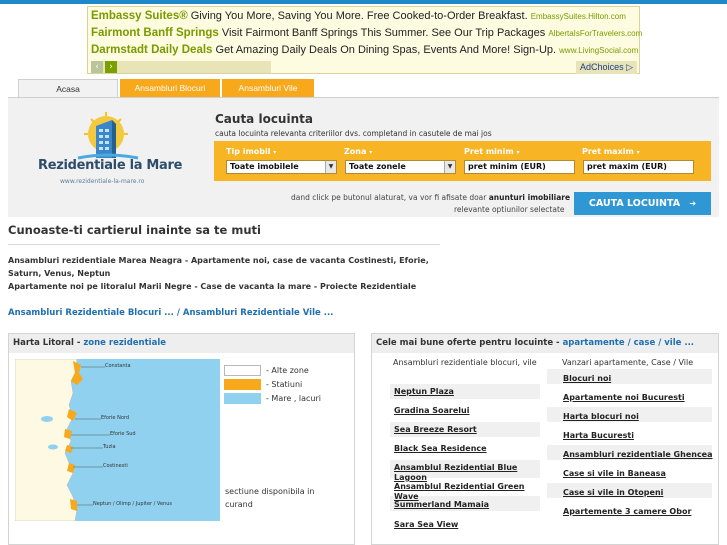 The width and height of the screenshot is (727, 545). I want to click on ad-next-button: ›, so click(111, 67).